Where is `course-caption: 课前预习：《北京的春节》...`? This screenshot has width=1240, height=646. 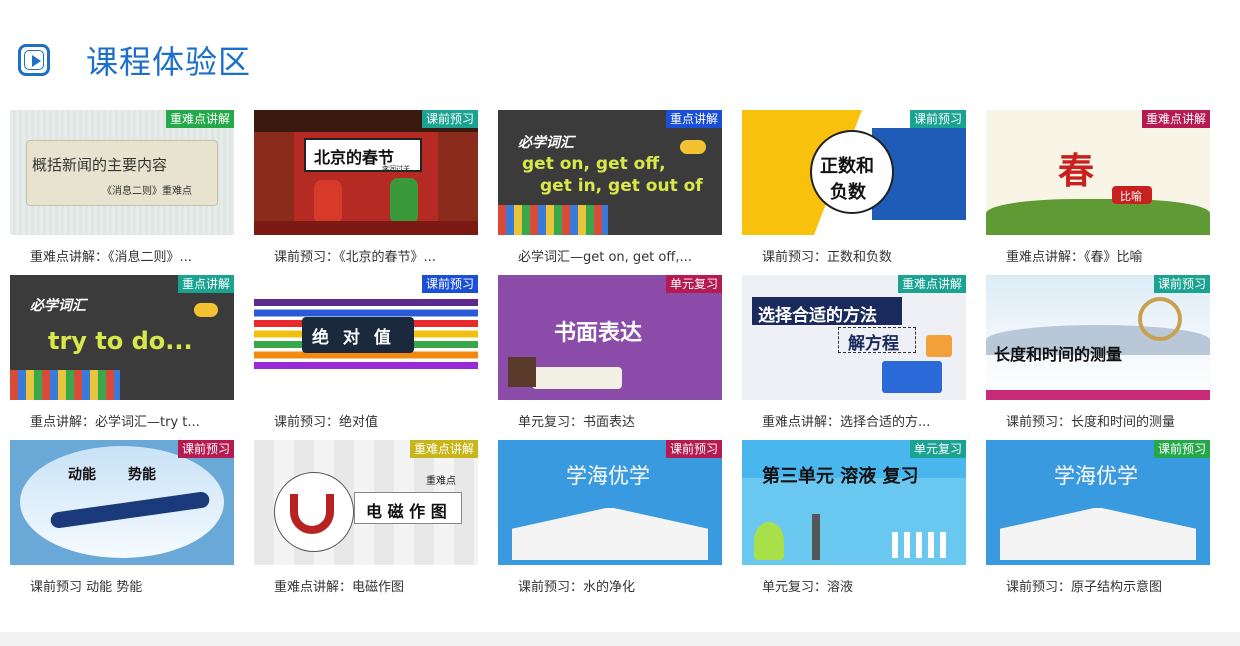 course-caption: 课前预习：《北京的春节》... is located at coordinates (374, 255).